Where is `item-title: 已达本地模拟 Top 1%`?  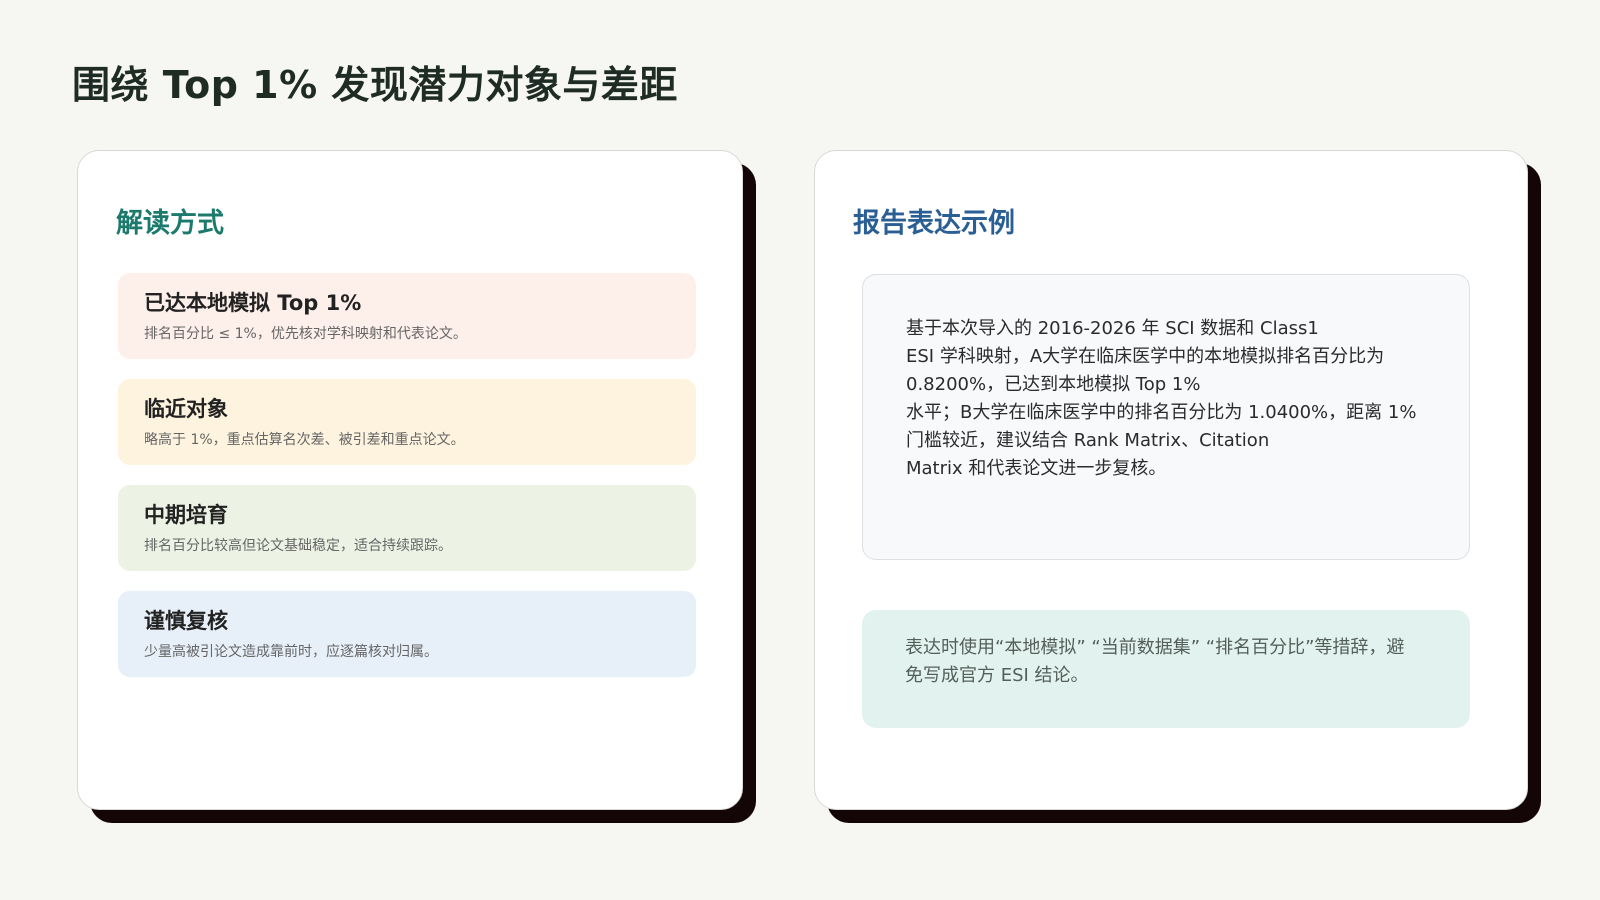 item-title: 已达本地模拟 Top 1% is located at coordinates (253, 303).